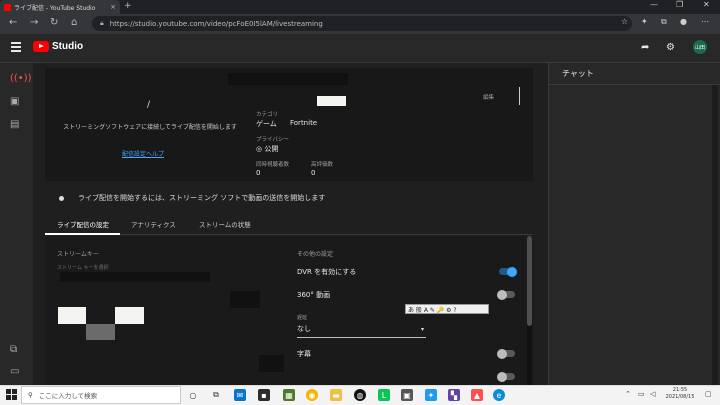  I want to click on privacy-label: プライバシー, so click(272, 140).